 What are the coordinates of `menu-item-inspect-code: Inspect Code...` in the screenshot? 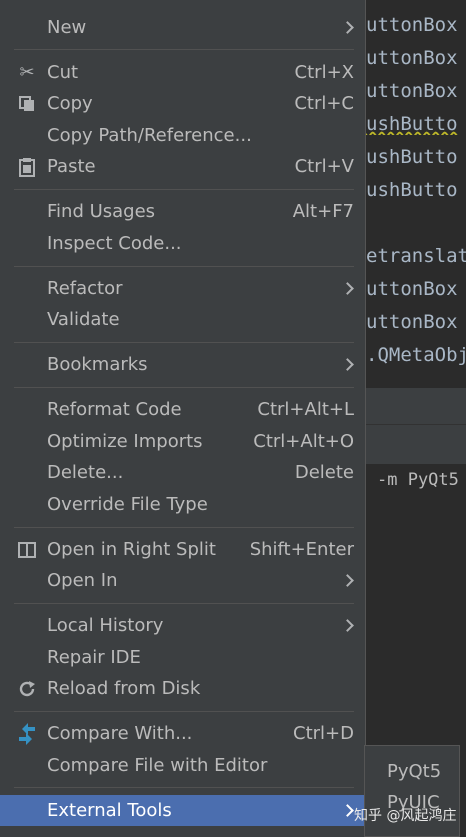 It's located at (183, 243).